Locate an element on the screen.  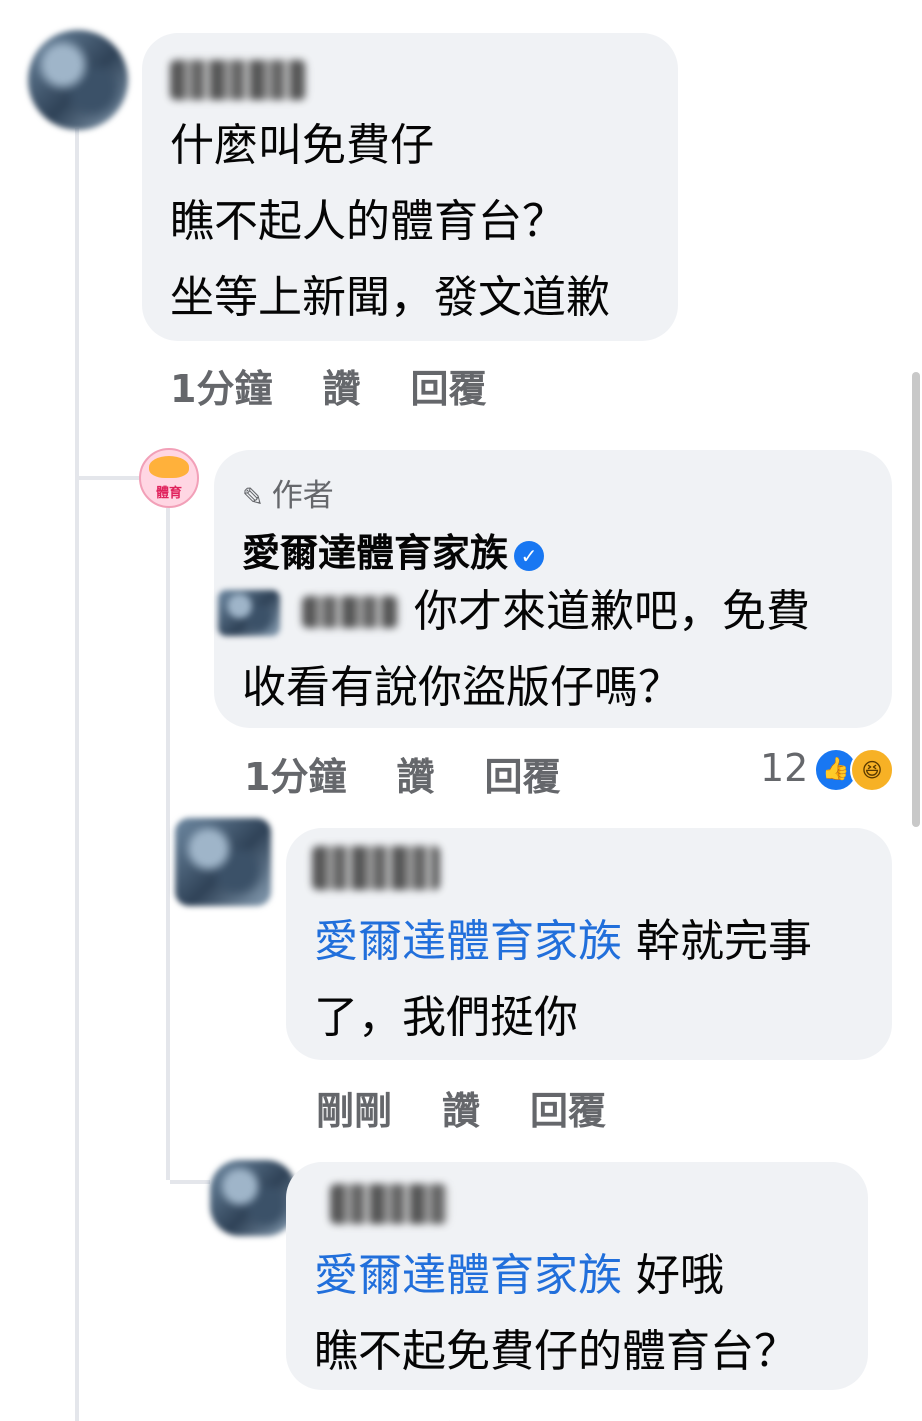
comment-meta: 剛剛讚回覆 is located at coordinates (486, 1415).